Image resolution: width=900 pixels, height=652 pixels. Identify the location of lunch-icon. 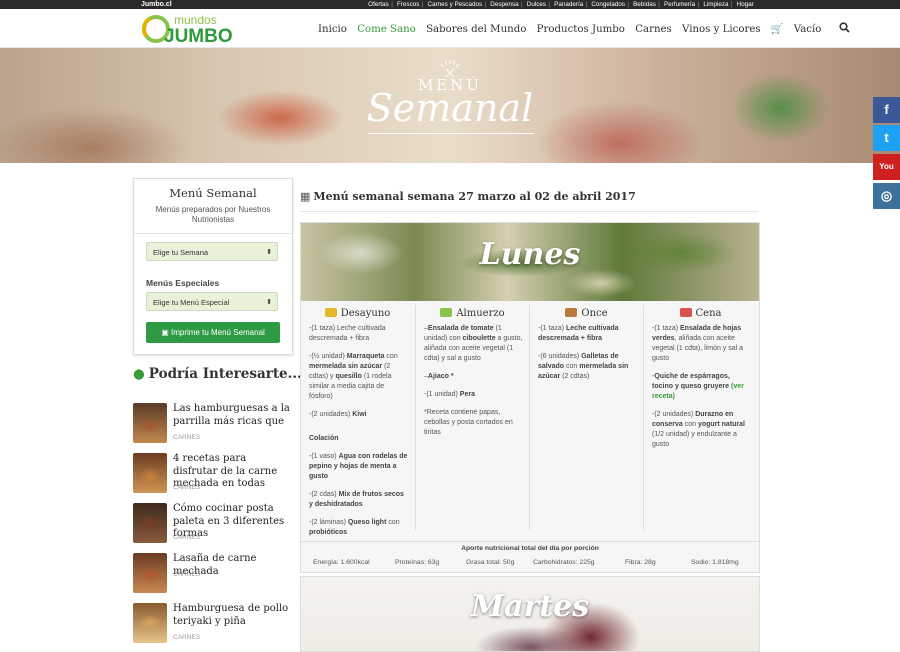
(446, 312).